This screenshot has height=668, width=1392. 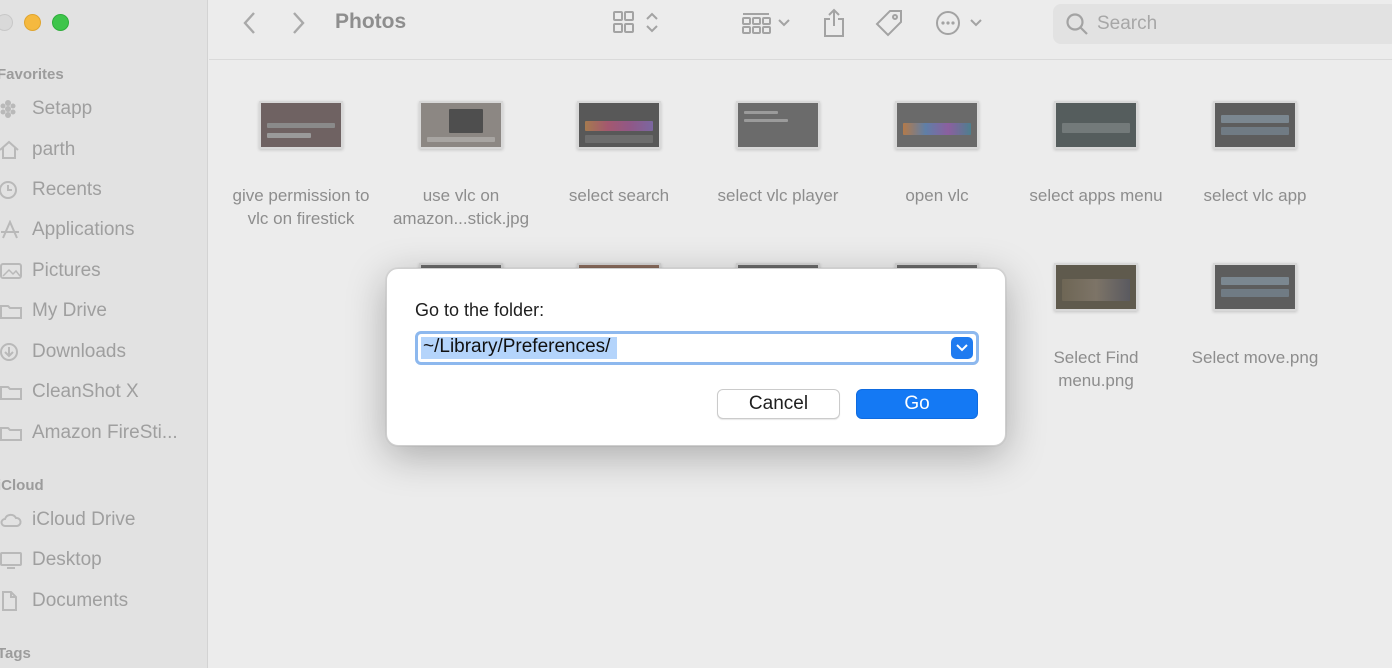 I want to click on sidebar-item-pictures: Pictures, so click(x=50, y=271).